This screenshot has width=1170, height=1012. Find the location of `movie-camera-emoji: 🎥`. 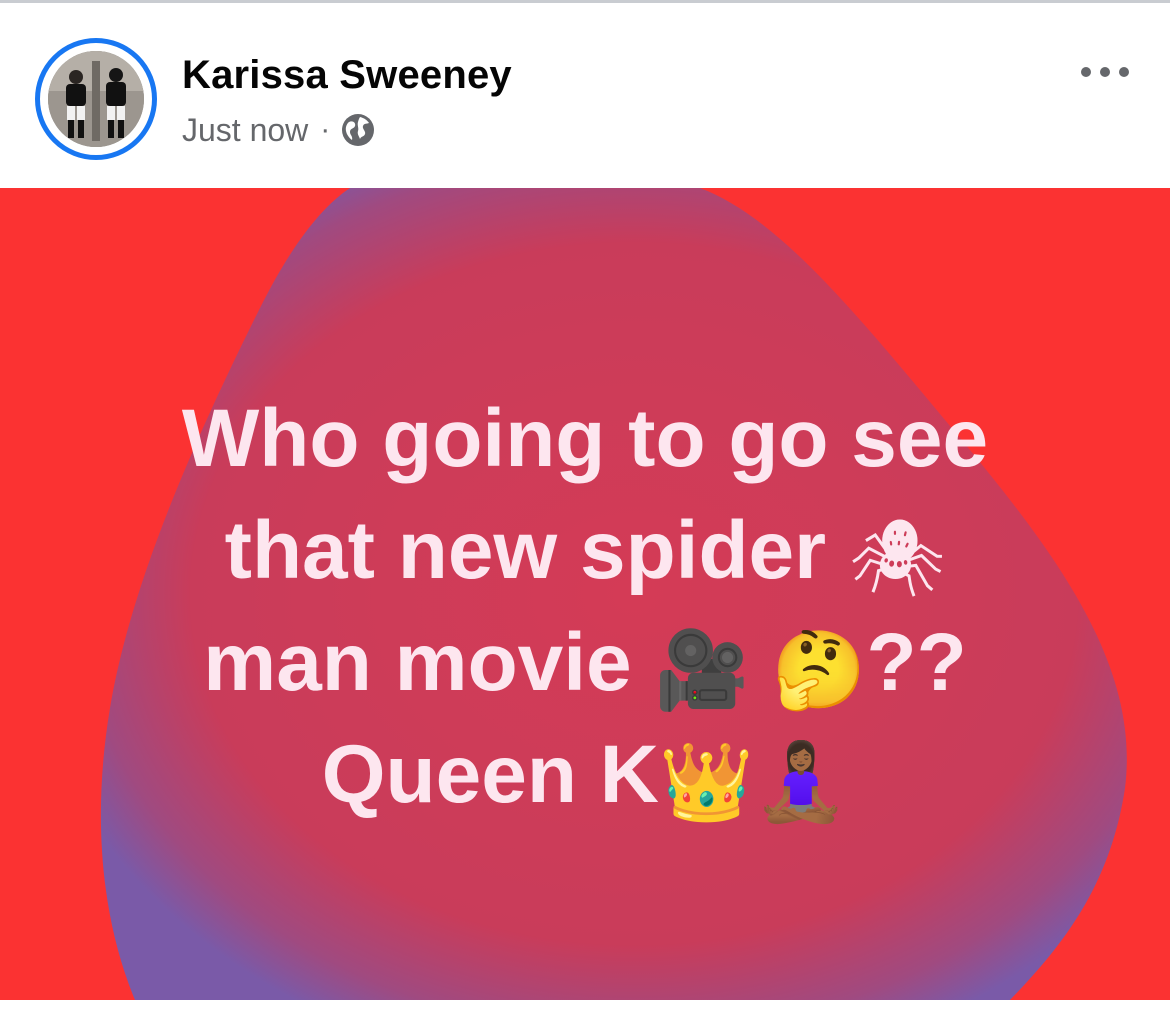

movie-camera-emoji: 🎥 is located at coordinates (702, 669).